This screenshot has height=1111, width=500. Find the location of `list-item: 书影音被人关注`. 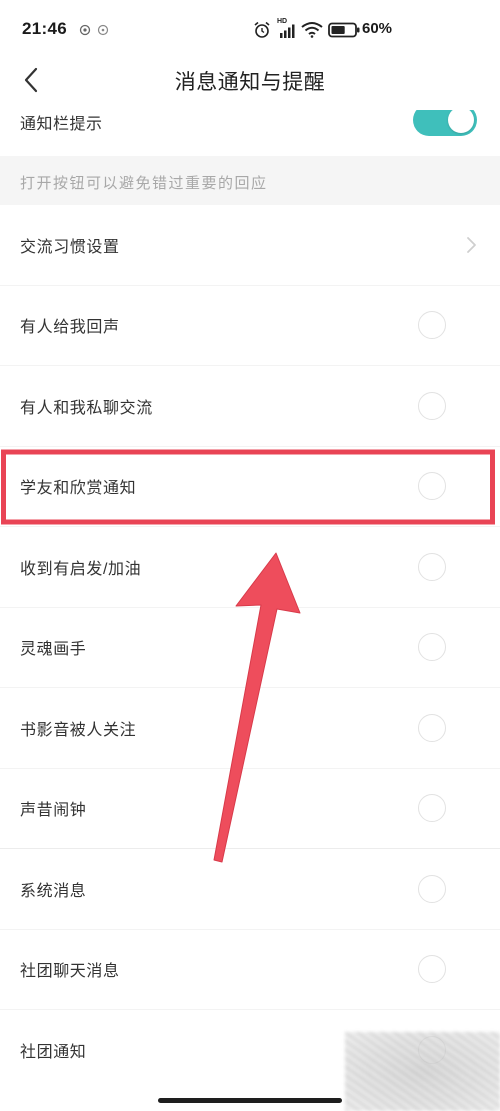

list-item: 书影音被人关注 is located at coordinates (250, 728).